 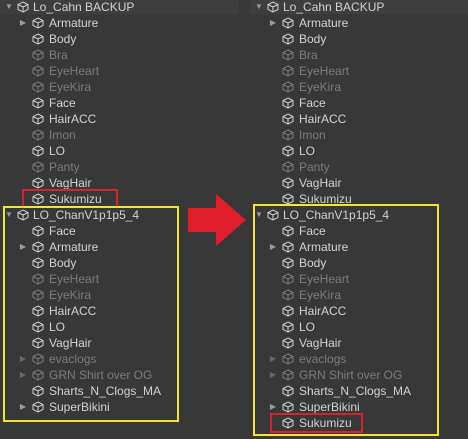 What do you see at coordinates (320, 183) in the screenshot?
I see `tree-item-label: VagHair` at bounding box center [320, 183].